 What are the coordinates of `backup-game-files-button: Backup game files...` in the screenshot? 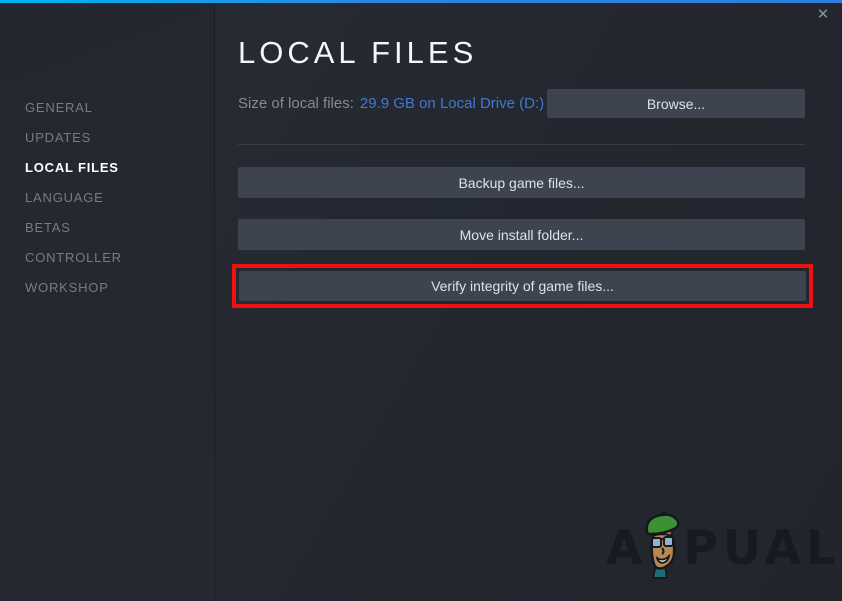 It's located at (521, 182).